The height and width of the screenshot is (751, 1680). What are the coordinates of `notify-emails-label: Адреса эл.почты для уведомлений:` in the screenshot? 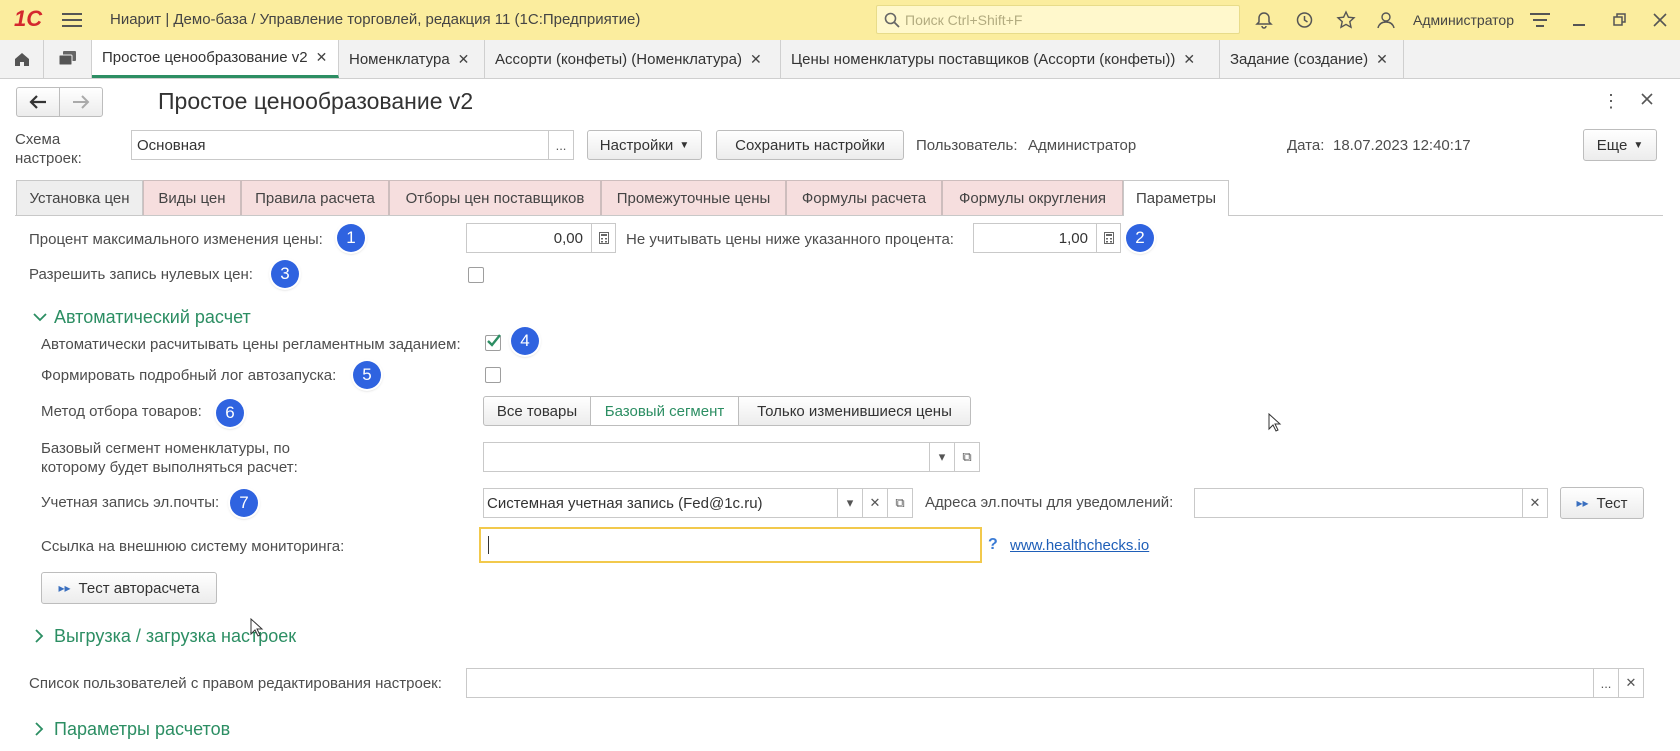 It's located at (1049, 502).